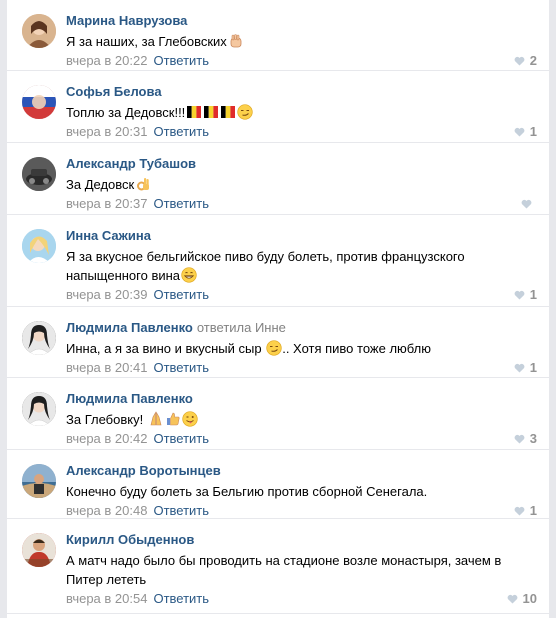 Image resolution: width=556 pixels, height=618 pixels. Describe the element at coordinates (190, 419) in the screenshot. I see `wink-tongue-icon` at that location.